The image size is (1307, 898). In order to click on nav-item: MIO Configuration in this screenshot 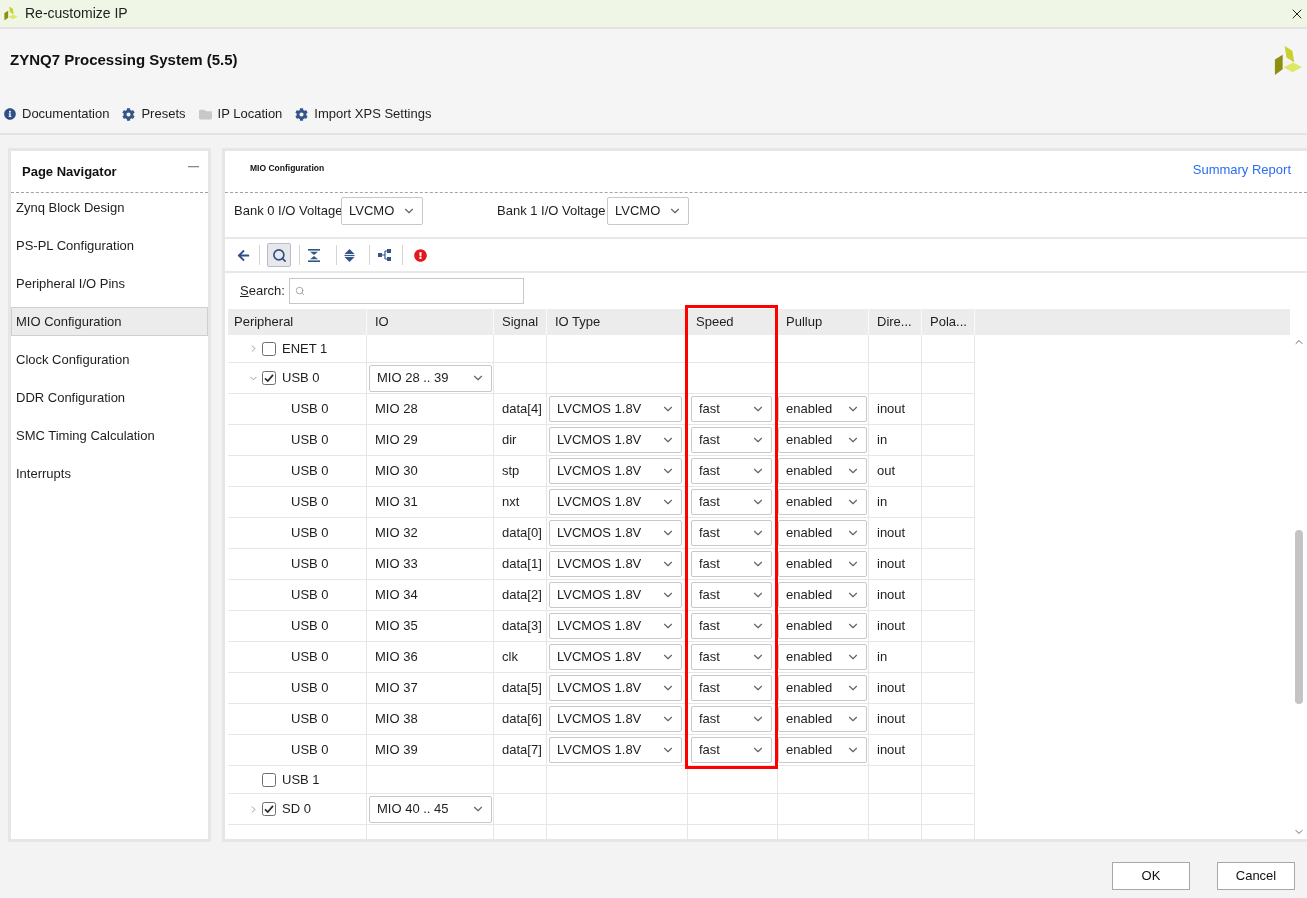, I will do `click(109, 321)`.